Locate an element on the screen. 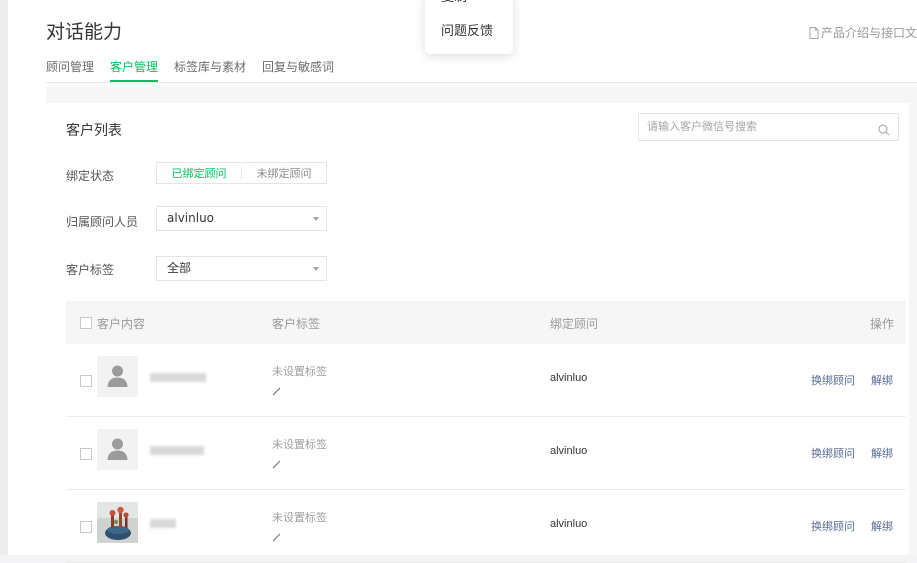 The image size is (917, 563). binding-status-toggle: 已绑定顾问 未绑定顾问 is located at coordinates (241, 173).